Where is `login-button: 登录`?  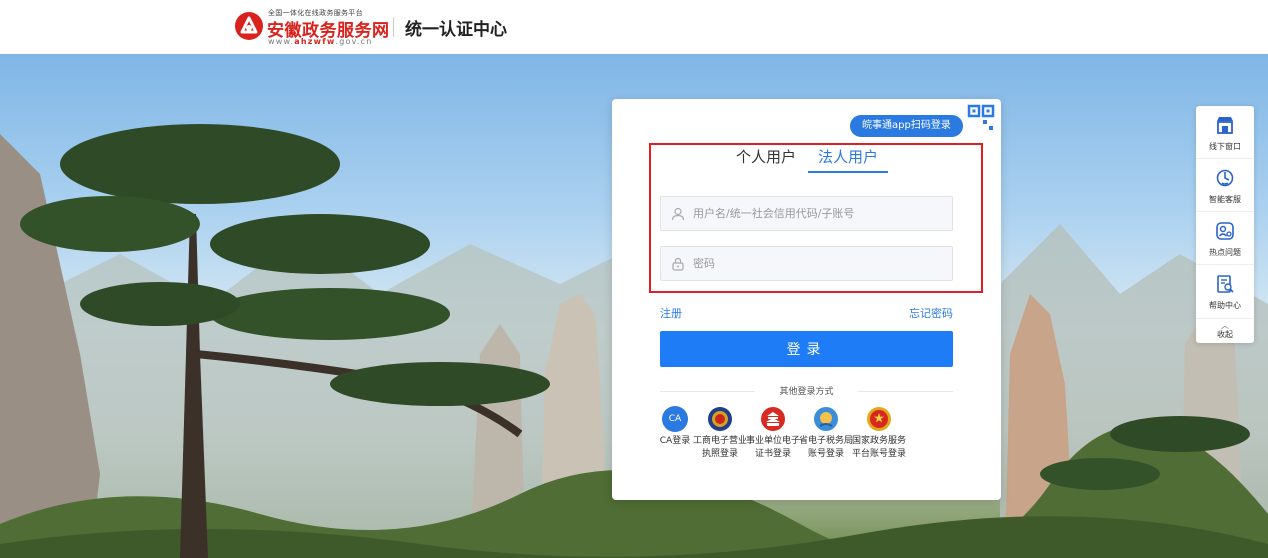
login-button: 登录 is located at coordinates (806, 349).